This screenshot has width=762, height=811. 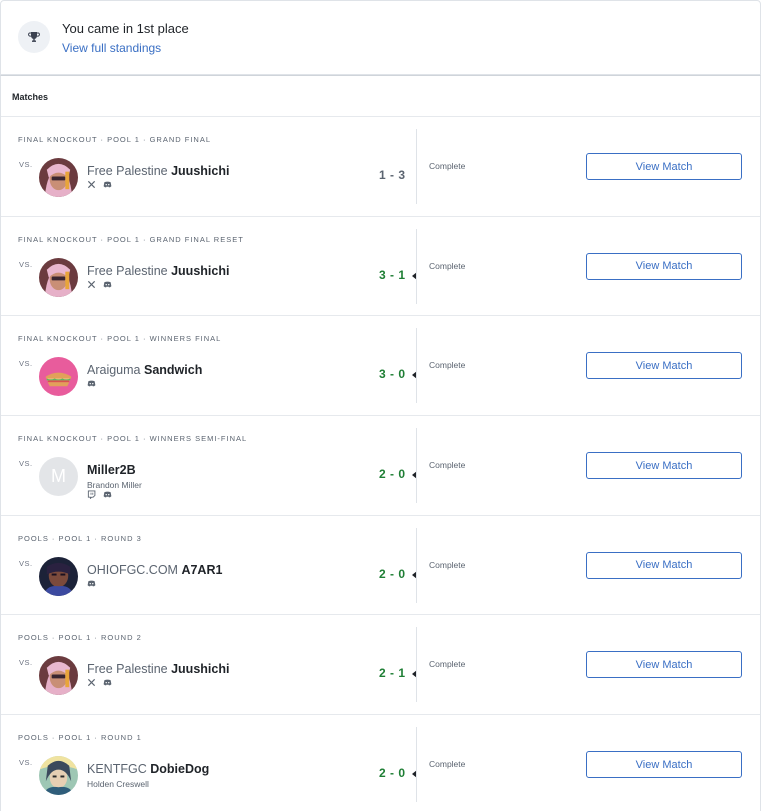 I want to click on team-prefix: Araiguma, so click(x=114, y=370).